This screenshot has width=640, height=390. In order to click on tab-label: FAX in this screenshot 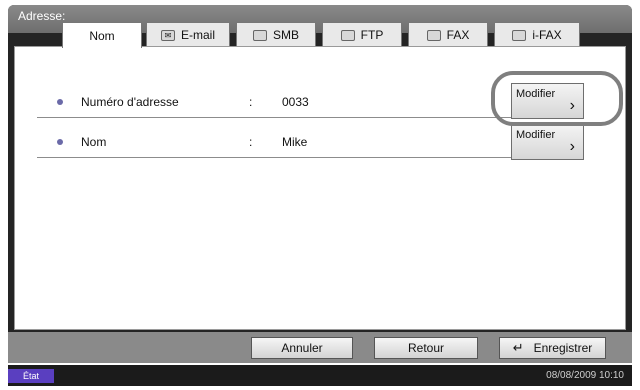, I will do `click(458, 35)`.